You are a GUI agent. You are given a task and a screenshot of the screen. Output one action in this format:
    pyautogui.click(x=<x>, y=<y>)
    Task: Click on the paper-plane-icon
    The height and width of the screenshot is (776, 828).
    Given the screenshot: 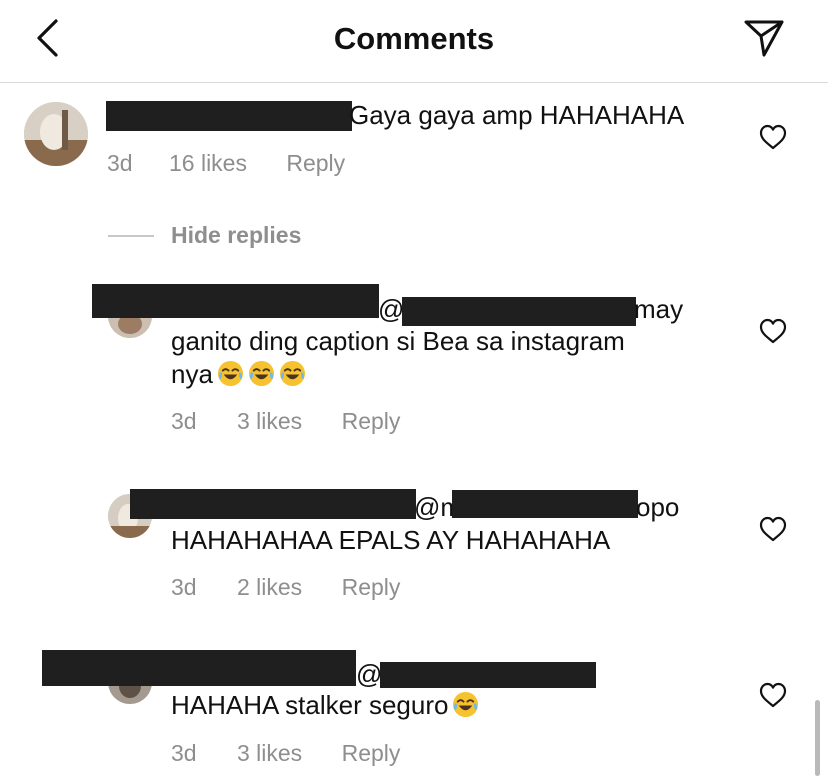 What is the action you would take?
    pyautogui.click(x=764, y=38)
    